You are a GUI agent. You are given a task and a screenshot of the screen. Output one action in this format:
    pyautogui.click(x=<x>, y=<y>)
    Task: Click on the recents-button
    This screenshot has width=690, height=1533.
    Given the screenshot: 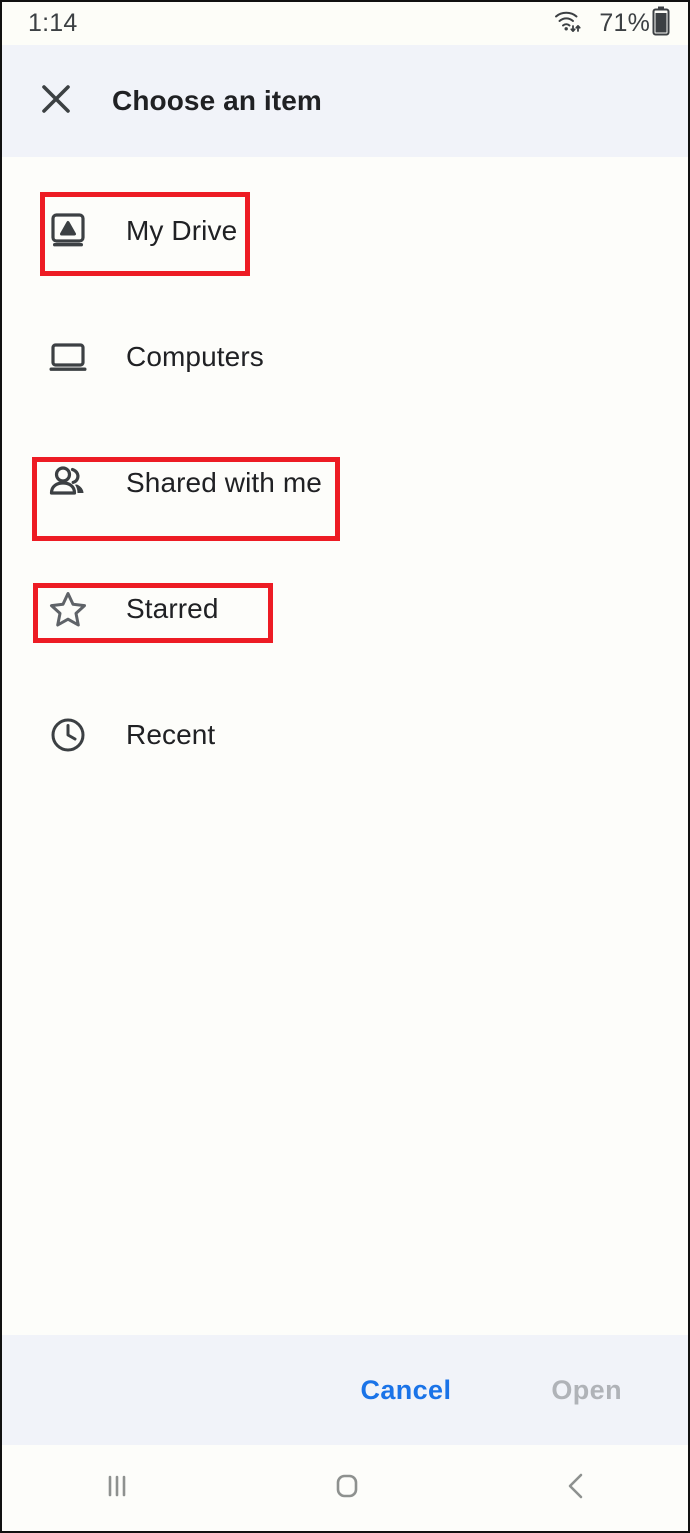 What is the action you would take?
    pyautogui.click(x=117, y=1488)
    